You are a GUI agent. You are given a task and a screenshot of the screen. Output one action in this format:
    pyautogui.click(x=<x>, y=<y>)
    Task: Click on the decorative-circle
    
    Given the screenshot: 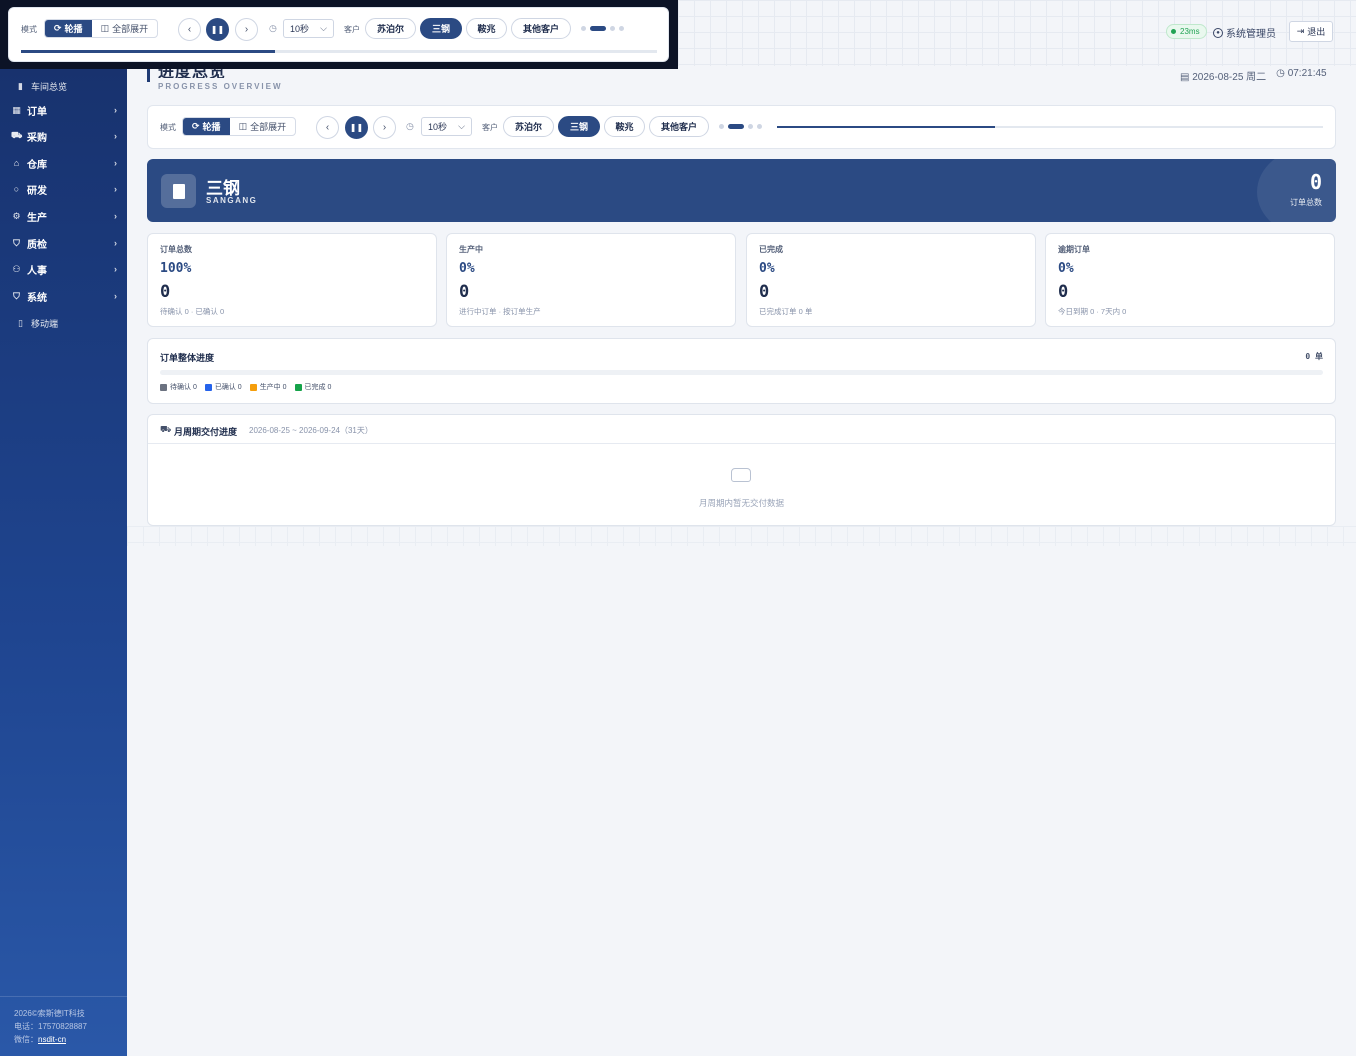 What is the action you would take?
    pyautogui.click(x=1296, y=190)
    